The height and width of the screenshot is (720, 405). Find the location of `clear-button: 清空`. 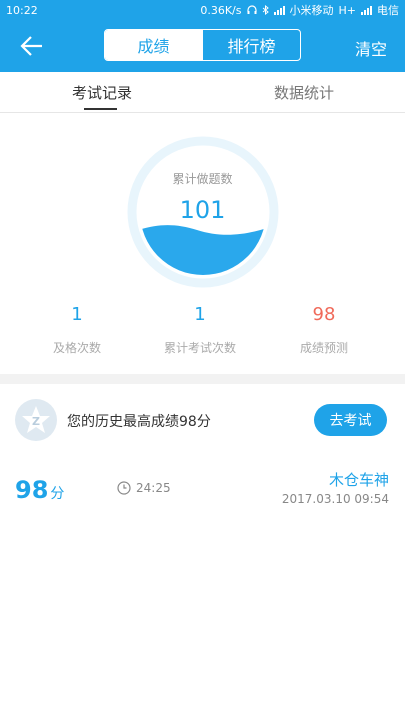

clear-button: 清空 is located at coordinates (371, 48).